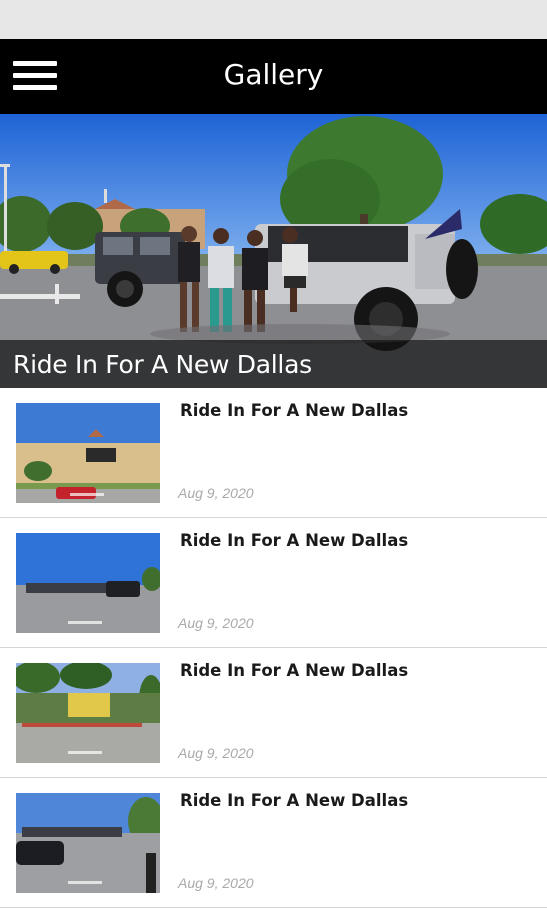 This screenshot has height=908, width=547. I want to click on featured-caption-bar: Ride In For A New Dallas, so click(273, 364).